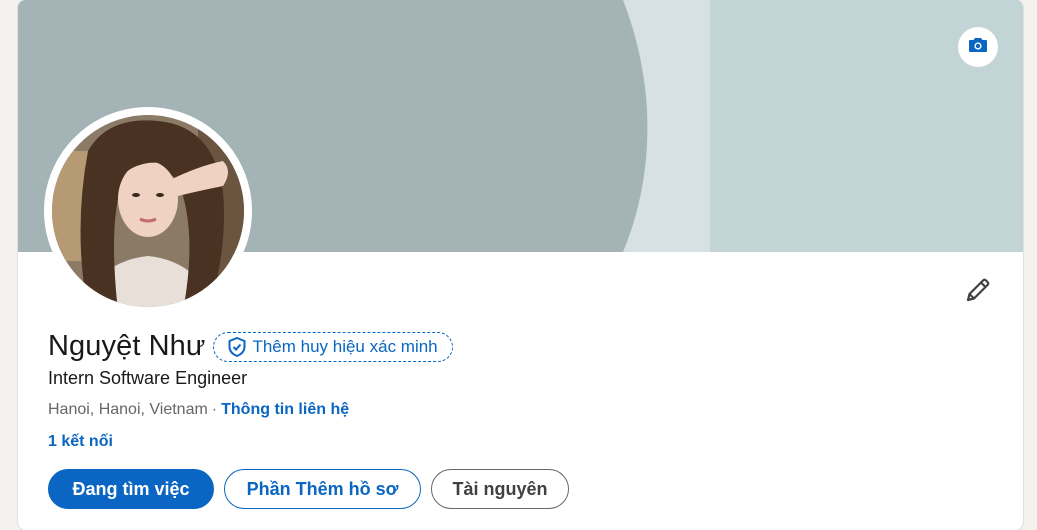 The width and height of the screenshot is (1037, 530). Describe the element at coordinates (80, 442) in the screenshot. I see `connections-link: 1 kết nối` at that location.